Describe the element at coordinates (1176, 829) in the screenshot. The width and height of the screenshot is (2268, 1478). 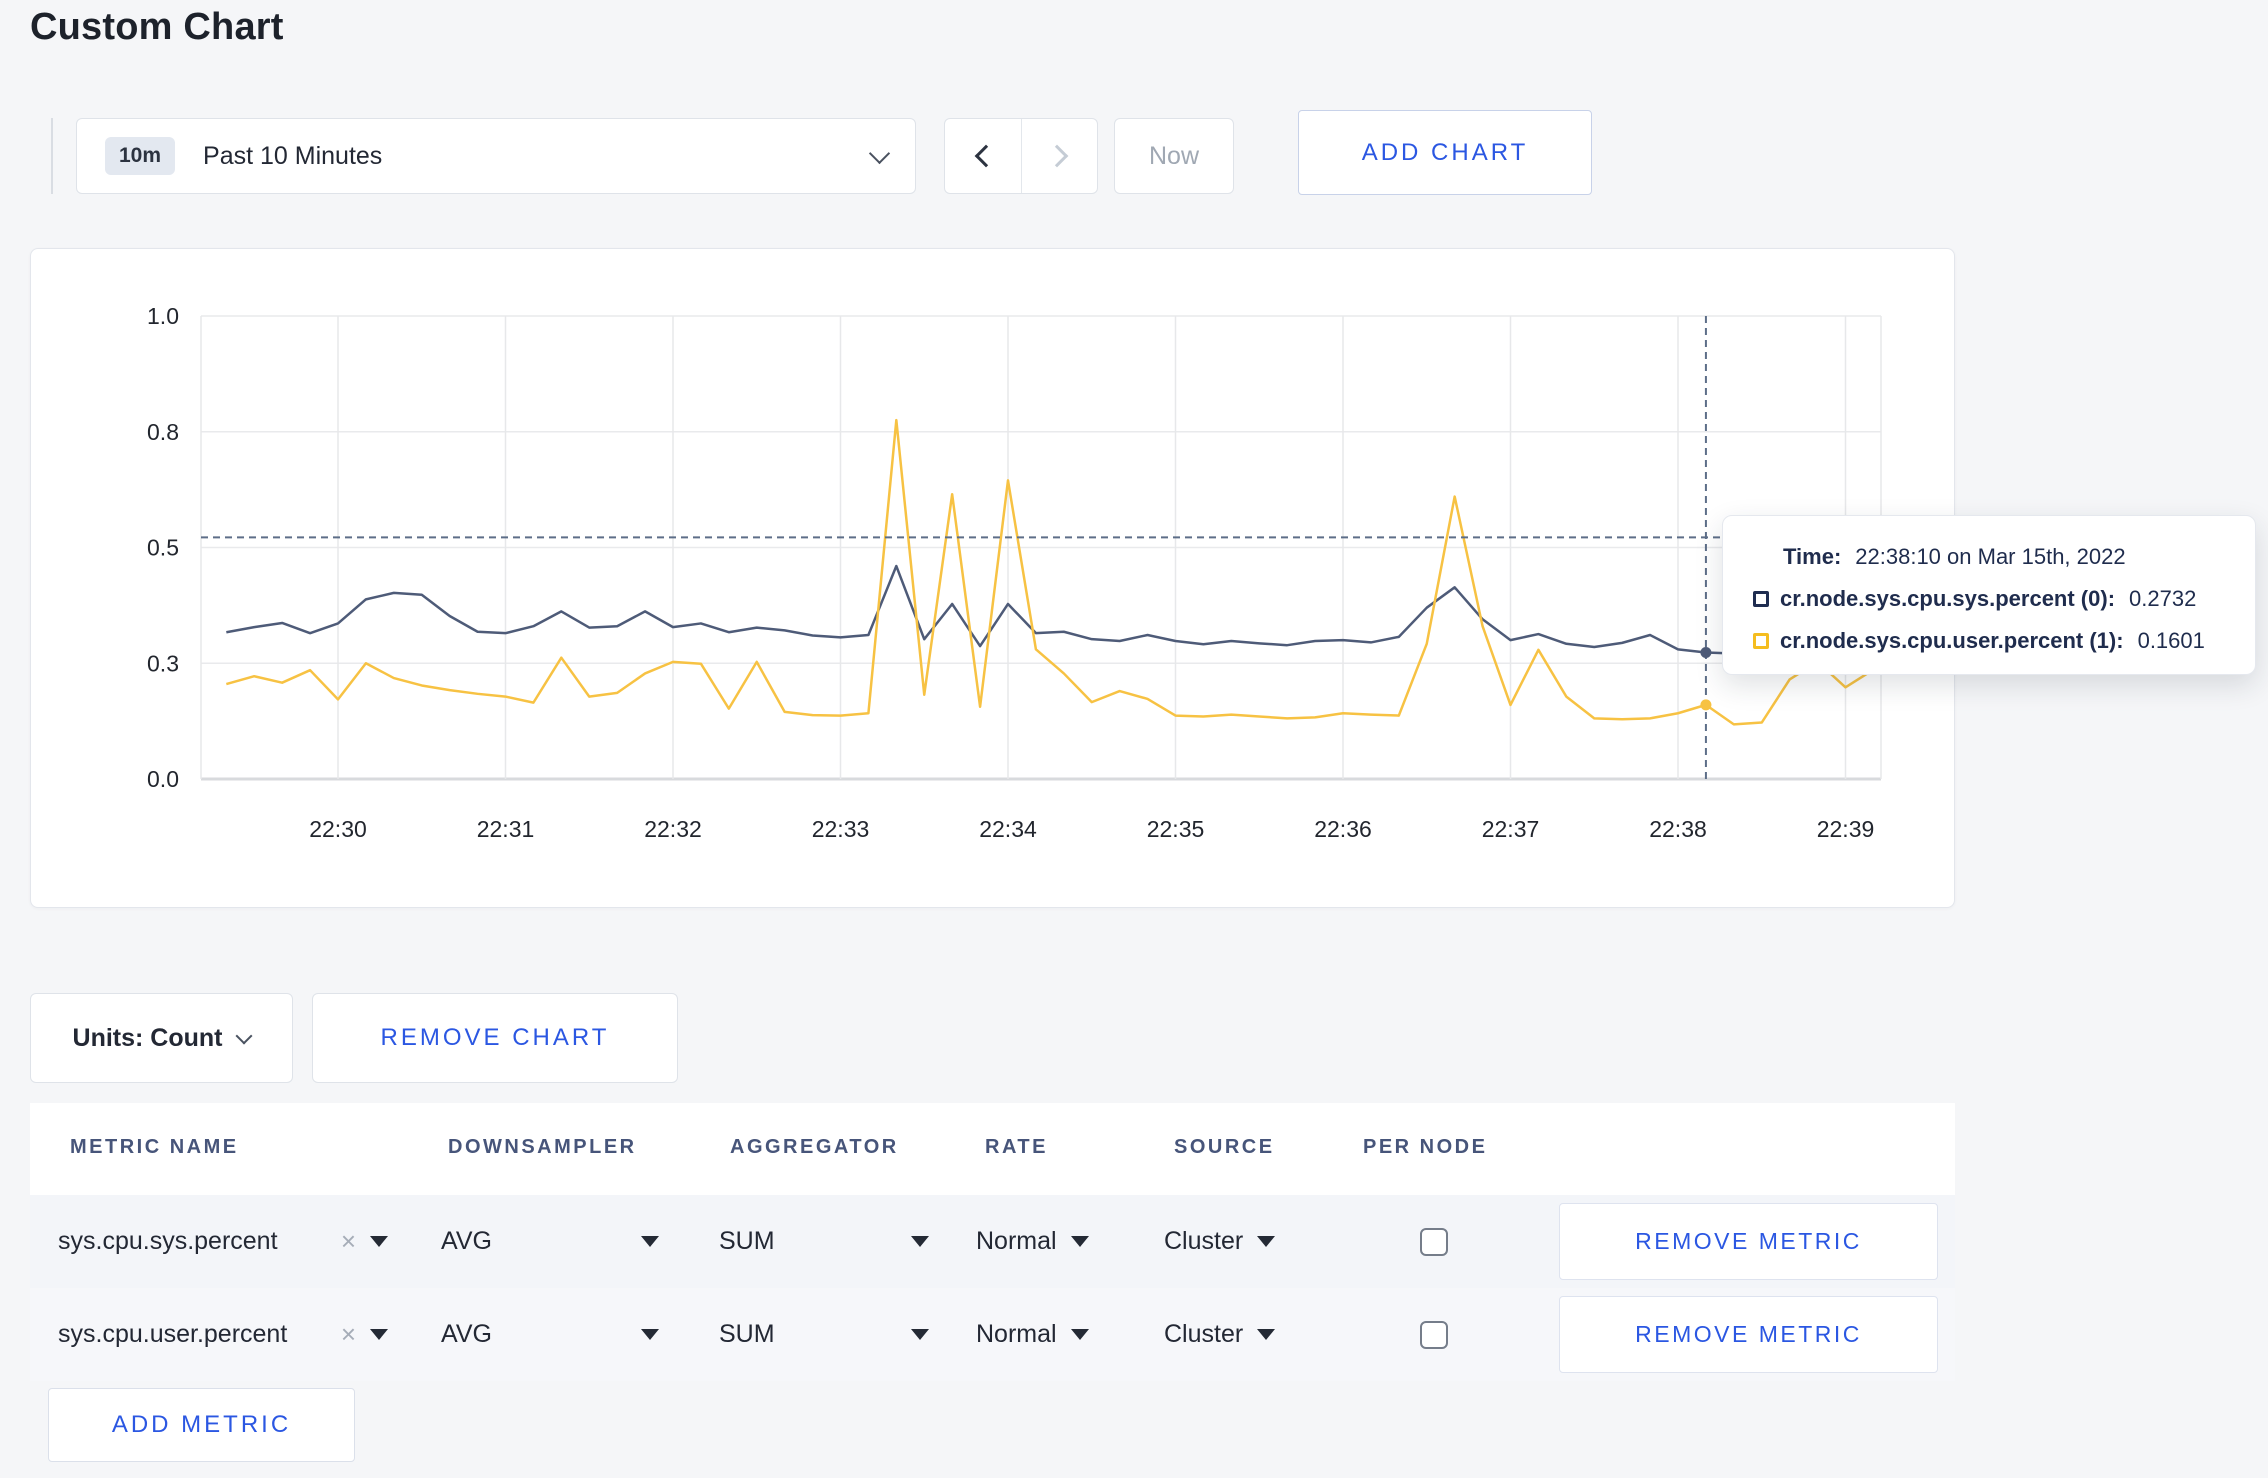
I see `svg-text: 22:35` at that location.